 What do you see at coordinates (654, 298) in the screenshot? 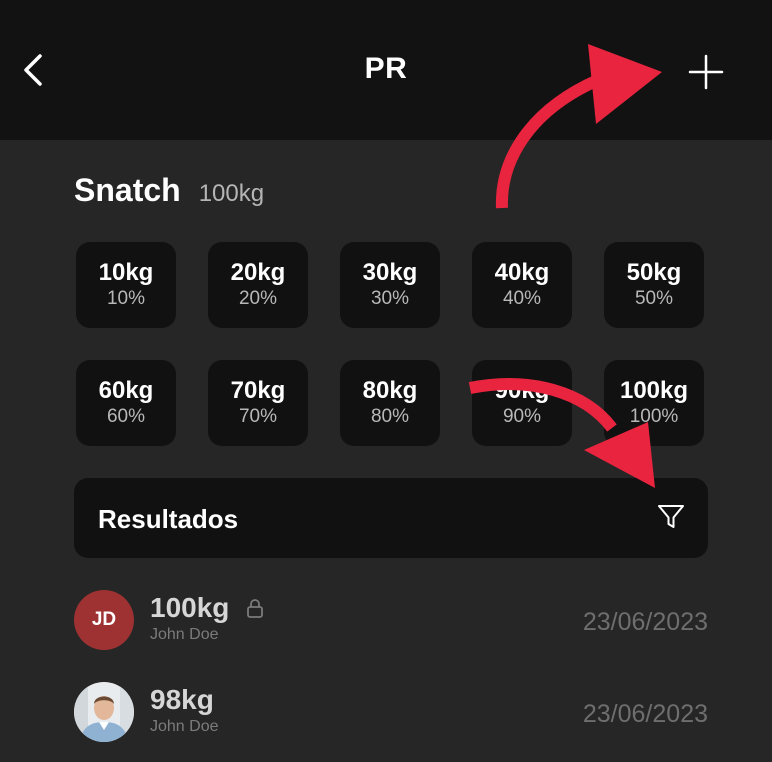
I see `tile-percent: 50%` at bounding box center [654, 298].